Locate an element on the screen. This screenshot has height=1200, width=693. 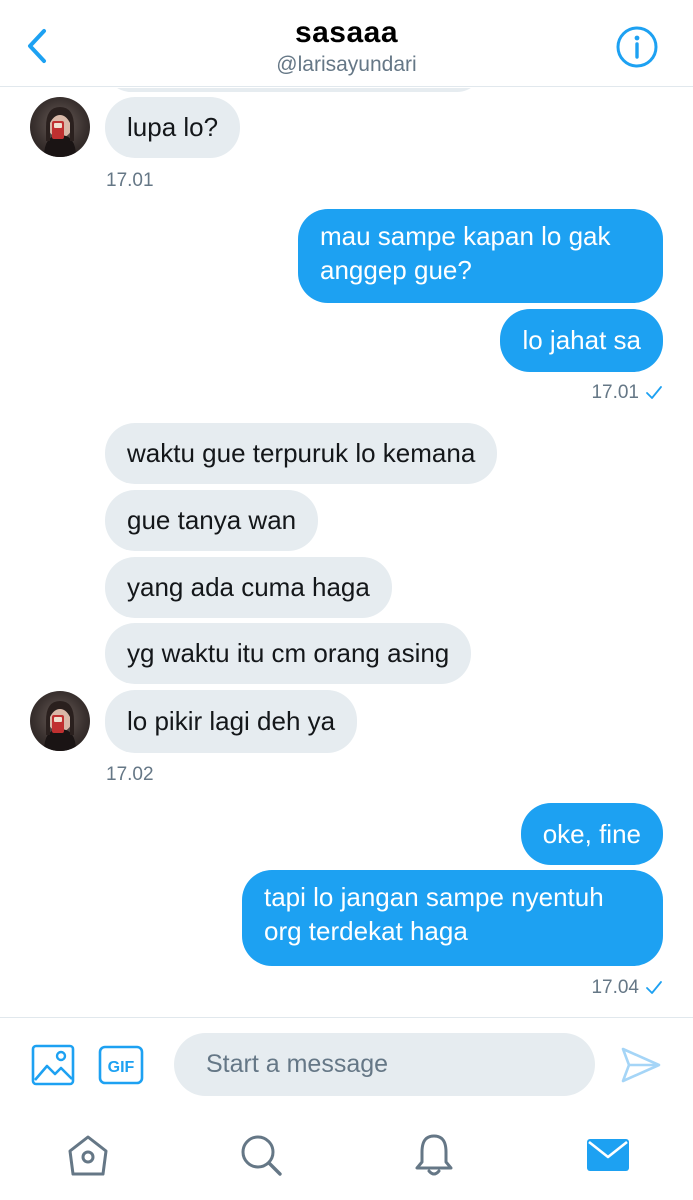
conversation-handle: @larisayundari is located at coordinates (346, 64).